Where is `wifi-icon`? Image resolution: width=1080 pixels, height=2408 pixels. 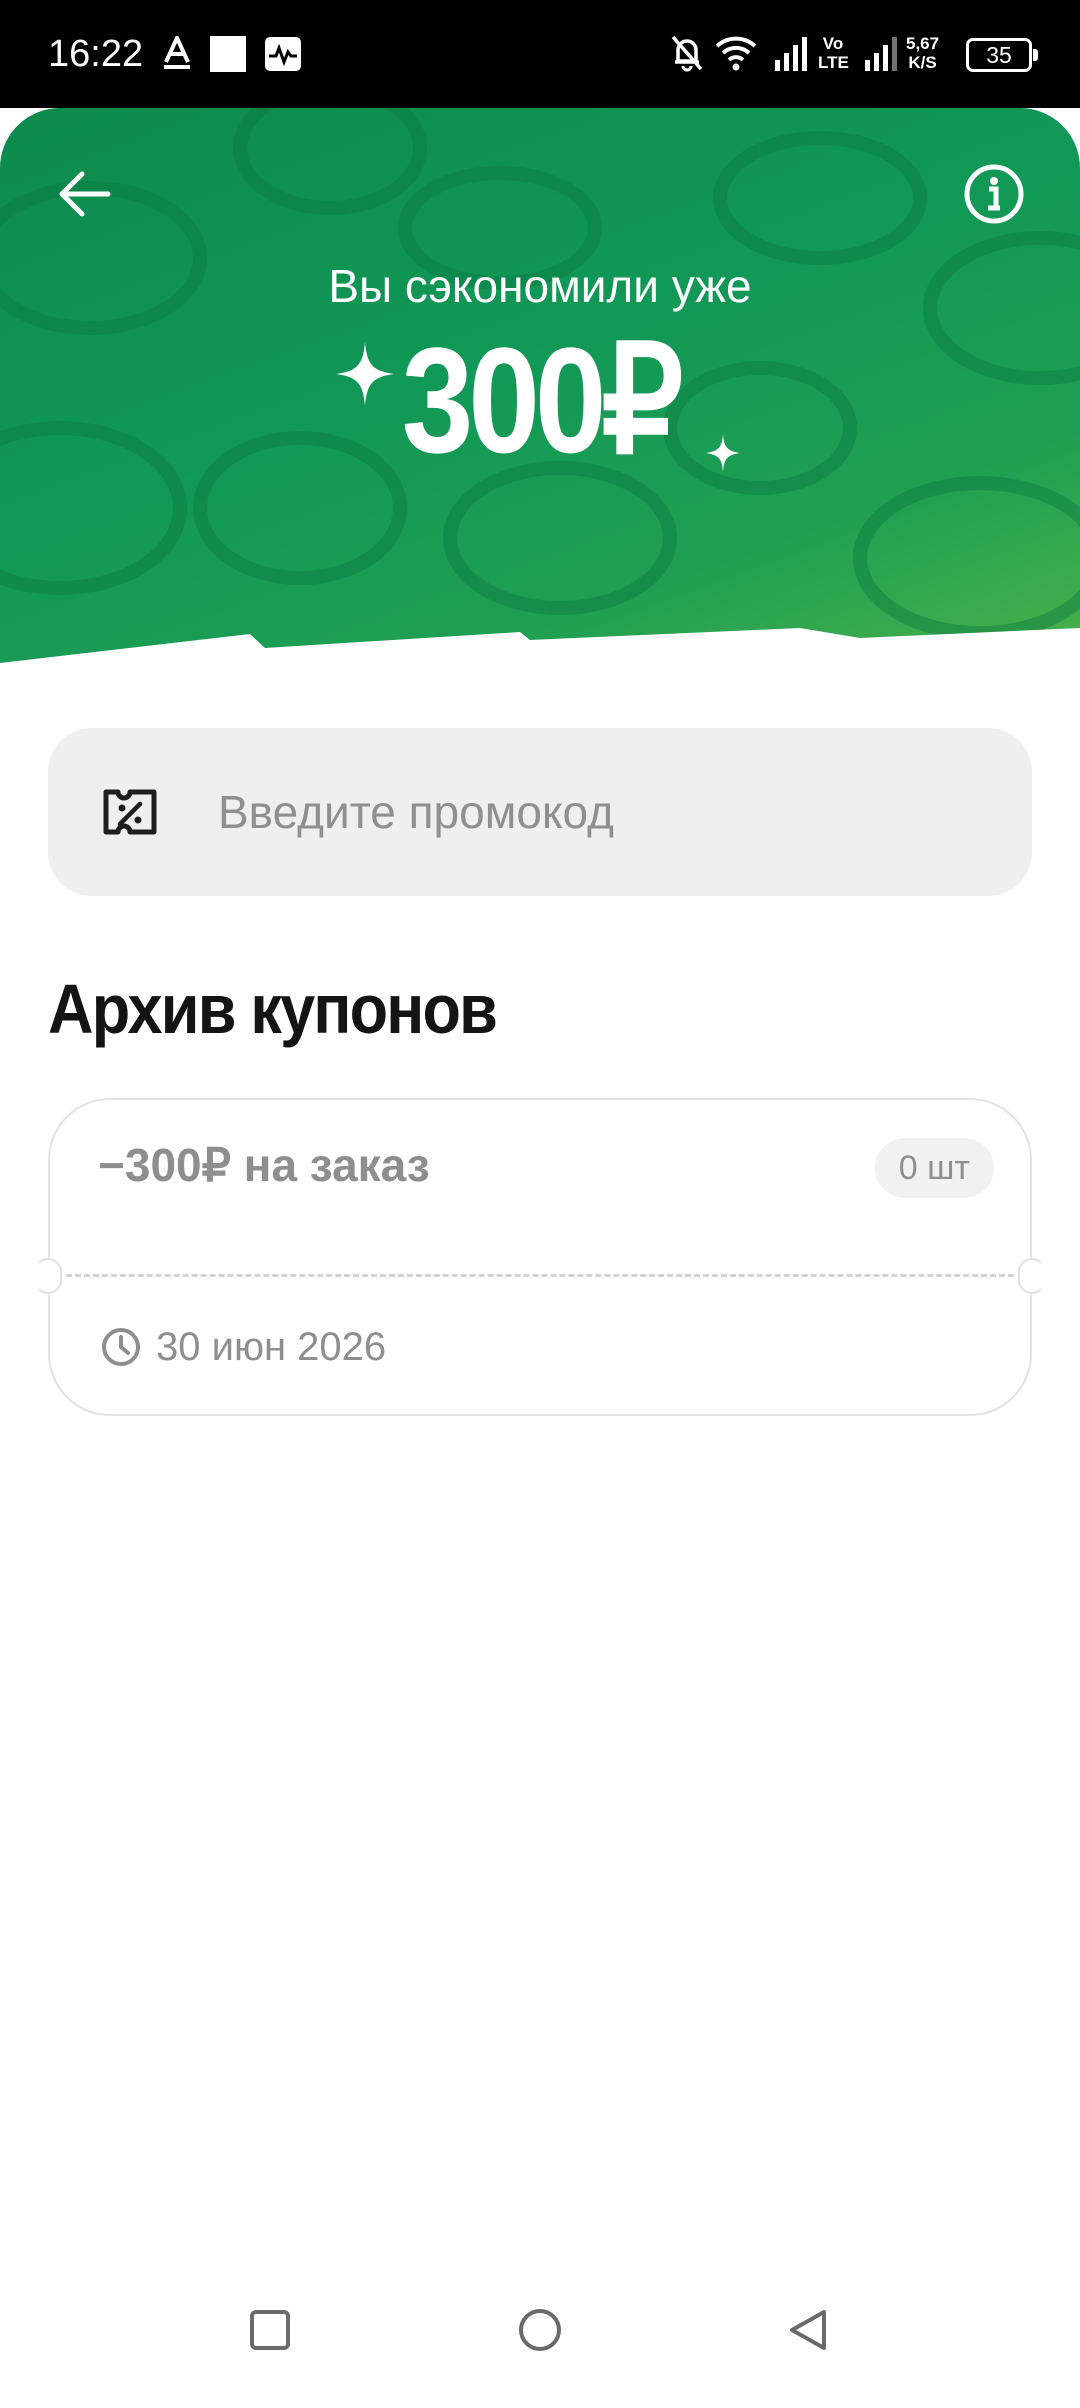 wifi-icon is located at coordinates (736, 53).